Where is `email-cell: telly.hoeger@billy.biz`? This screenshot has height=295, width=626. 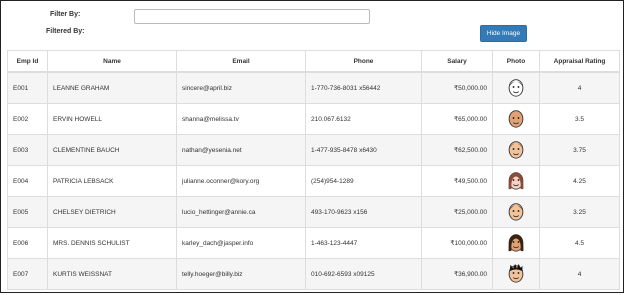 email-cell: telly.hoeger@billy.biz is located at coordinates (241, 274).